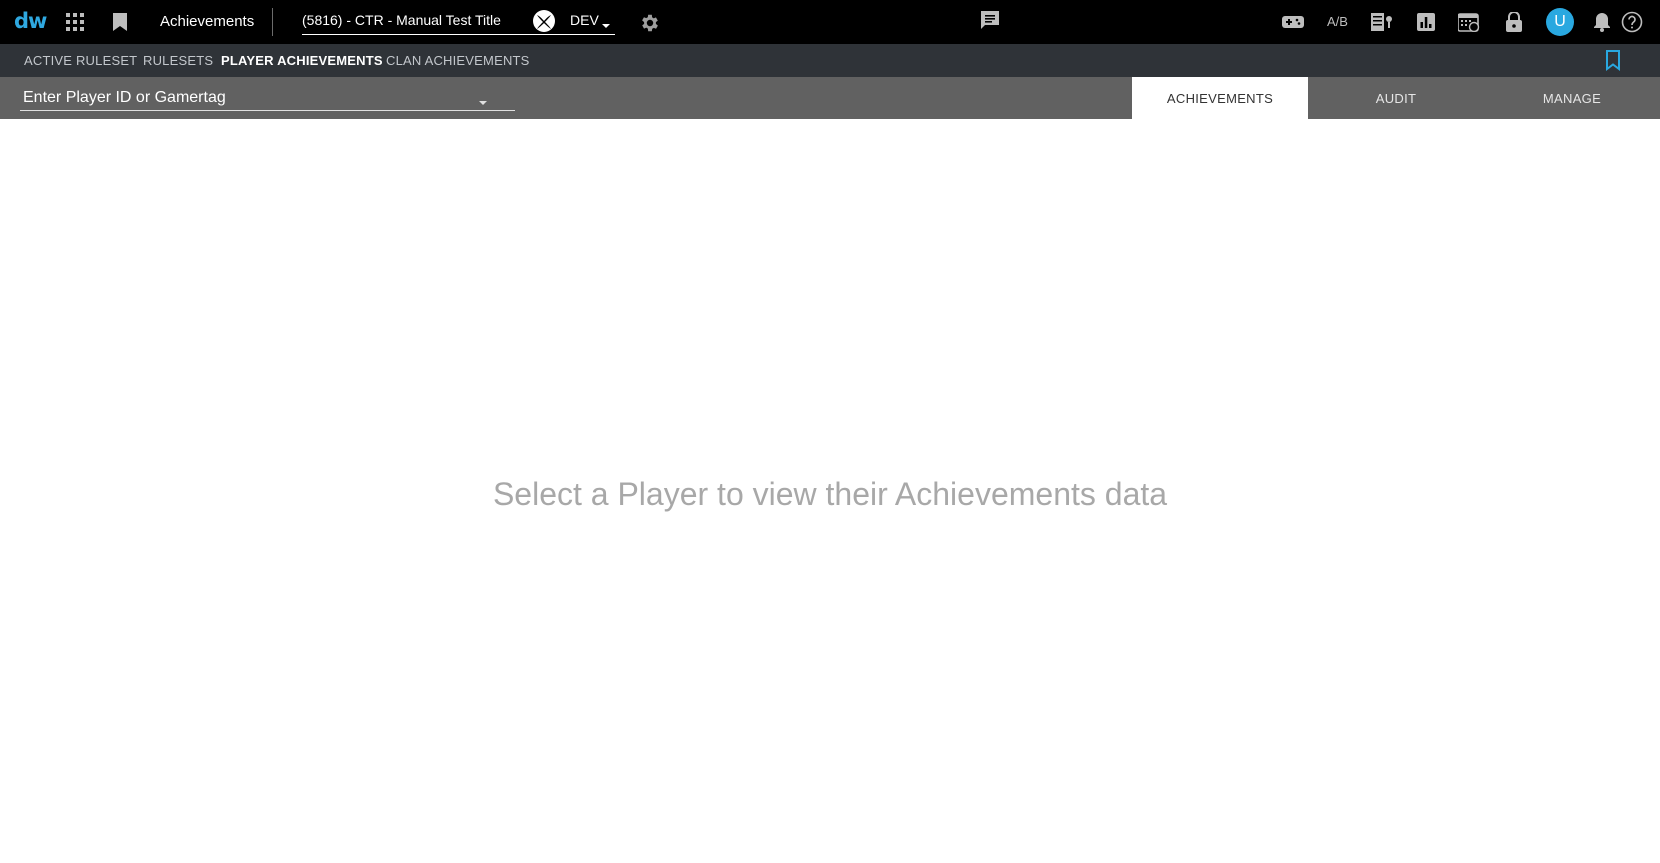 The width and height of the screenshot is (1660, 863). I want to click on ab-test-icon: A/B, so click(1337, 21).